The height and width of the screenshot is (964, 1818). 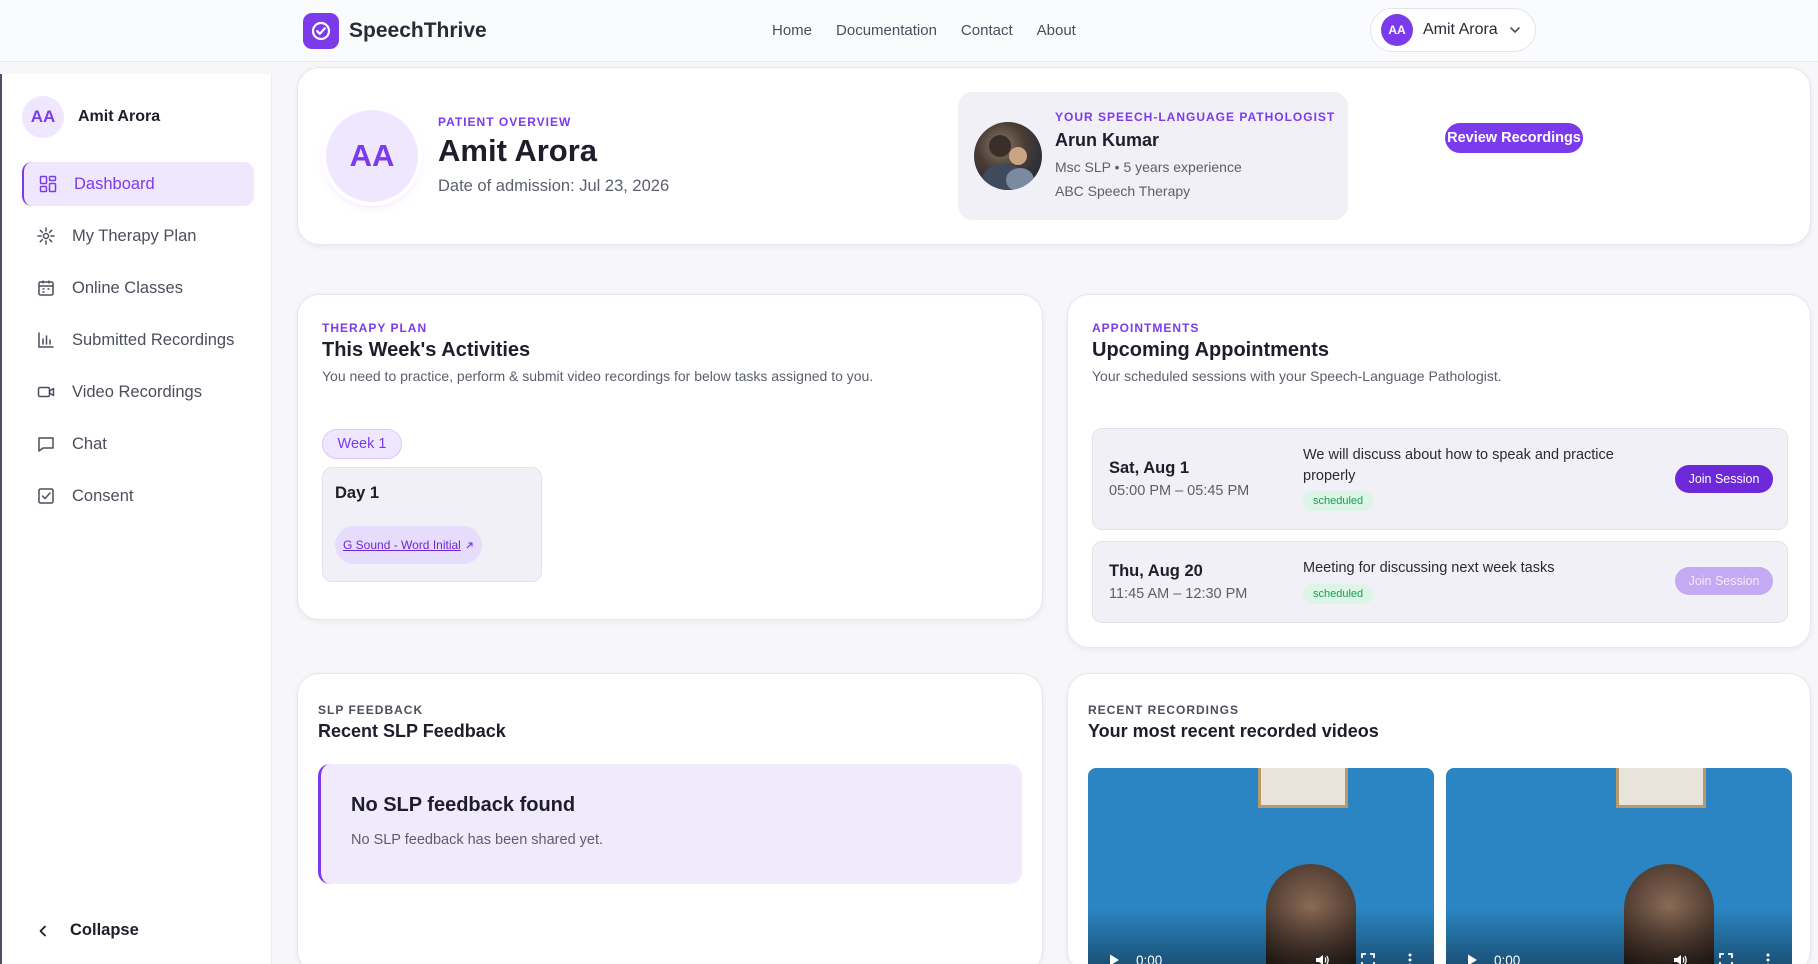 I want to click on chevron-down-icon, so click(x=1514, y=30).